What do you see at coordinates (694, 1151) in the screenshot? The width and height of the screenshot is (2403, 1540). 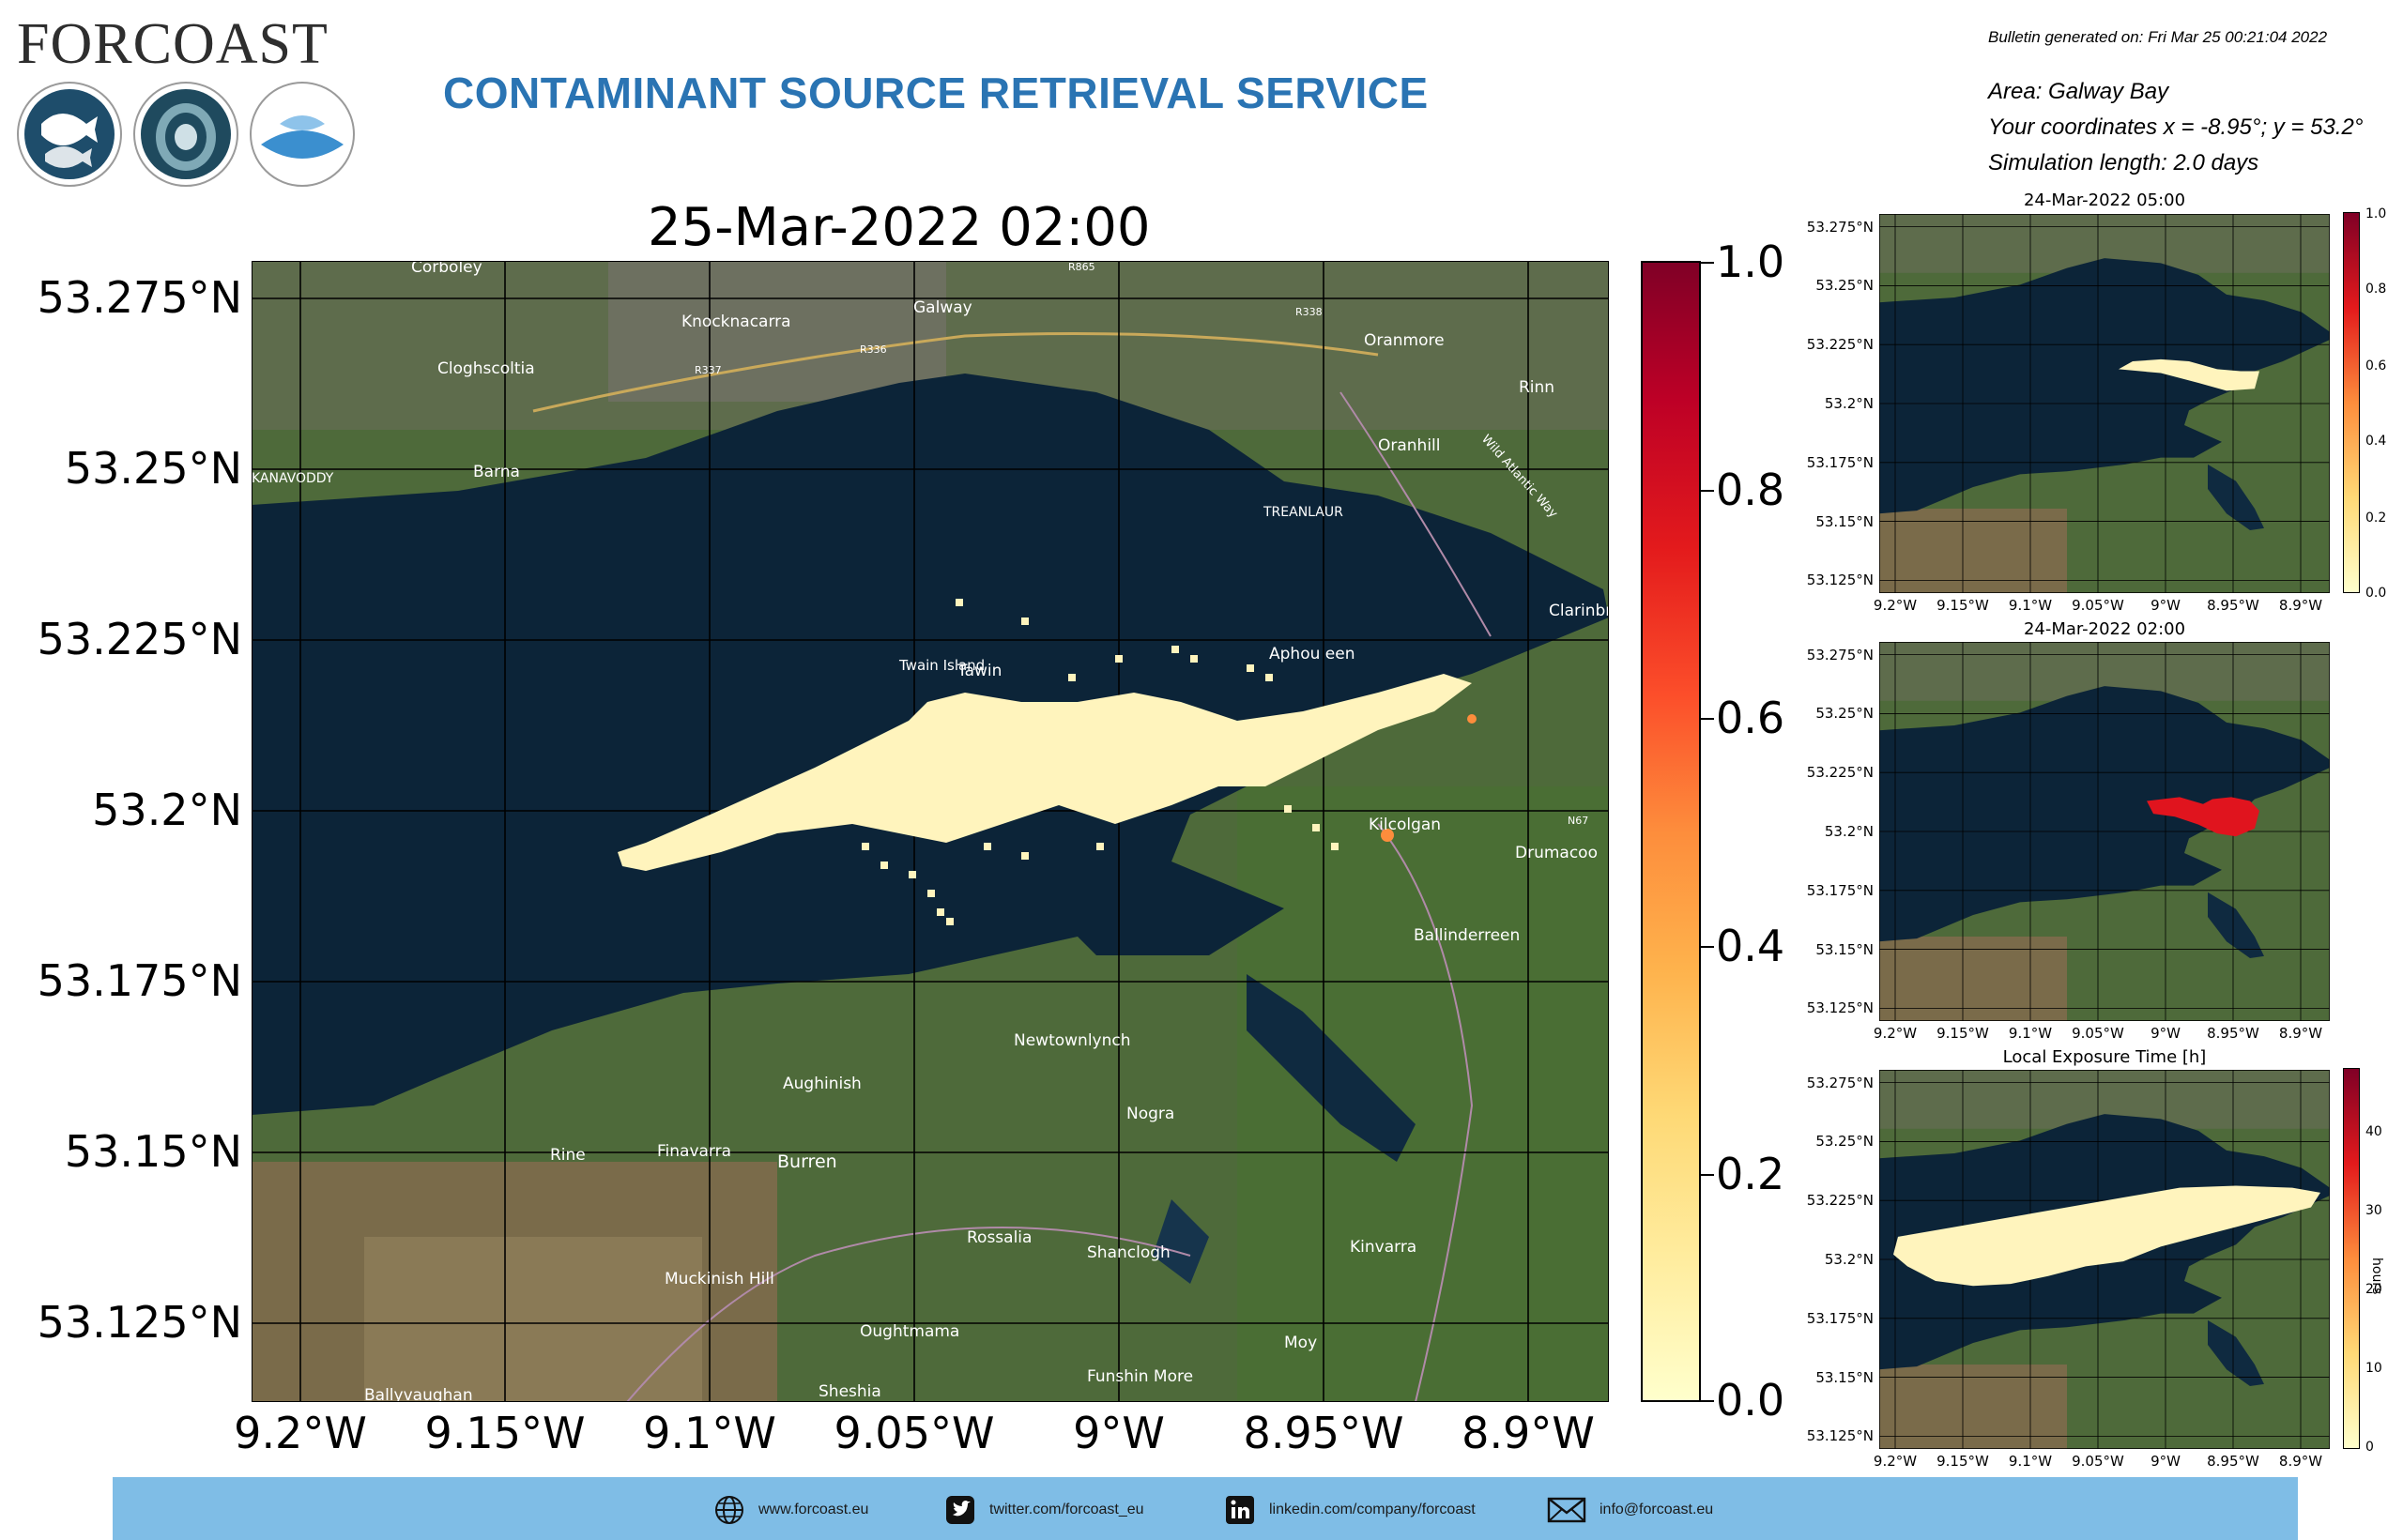 I see `place-label: Finavarra` at bounding box center [694, 1151].